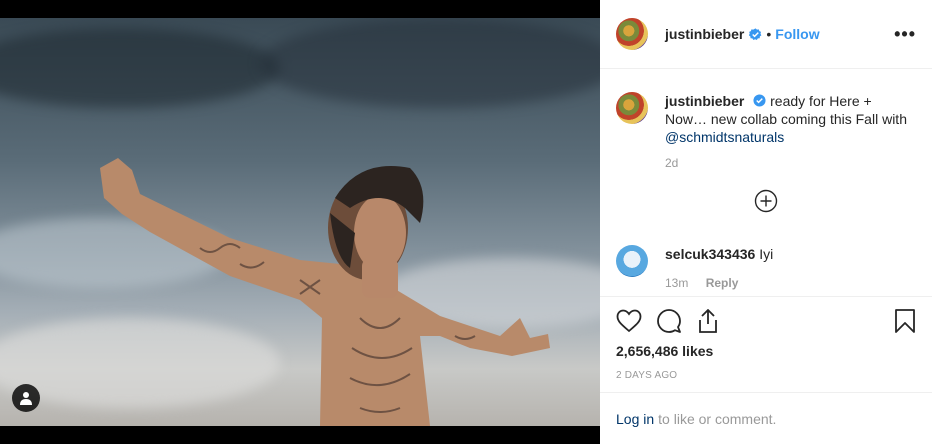 This screenshot has height=444, width=932. I want to click on comment-item: selcuk343436 Iyi 13m Reply, so click(766, 268).